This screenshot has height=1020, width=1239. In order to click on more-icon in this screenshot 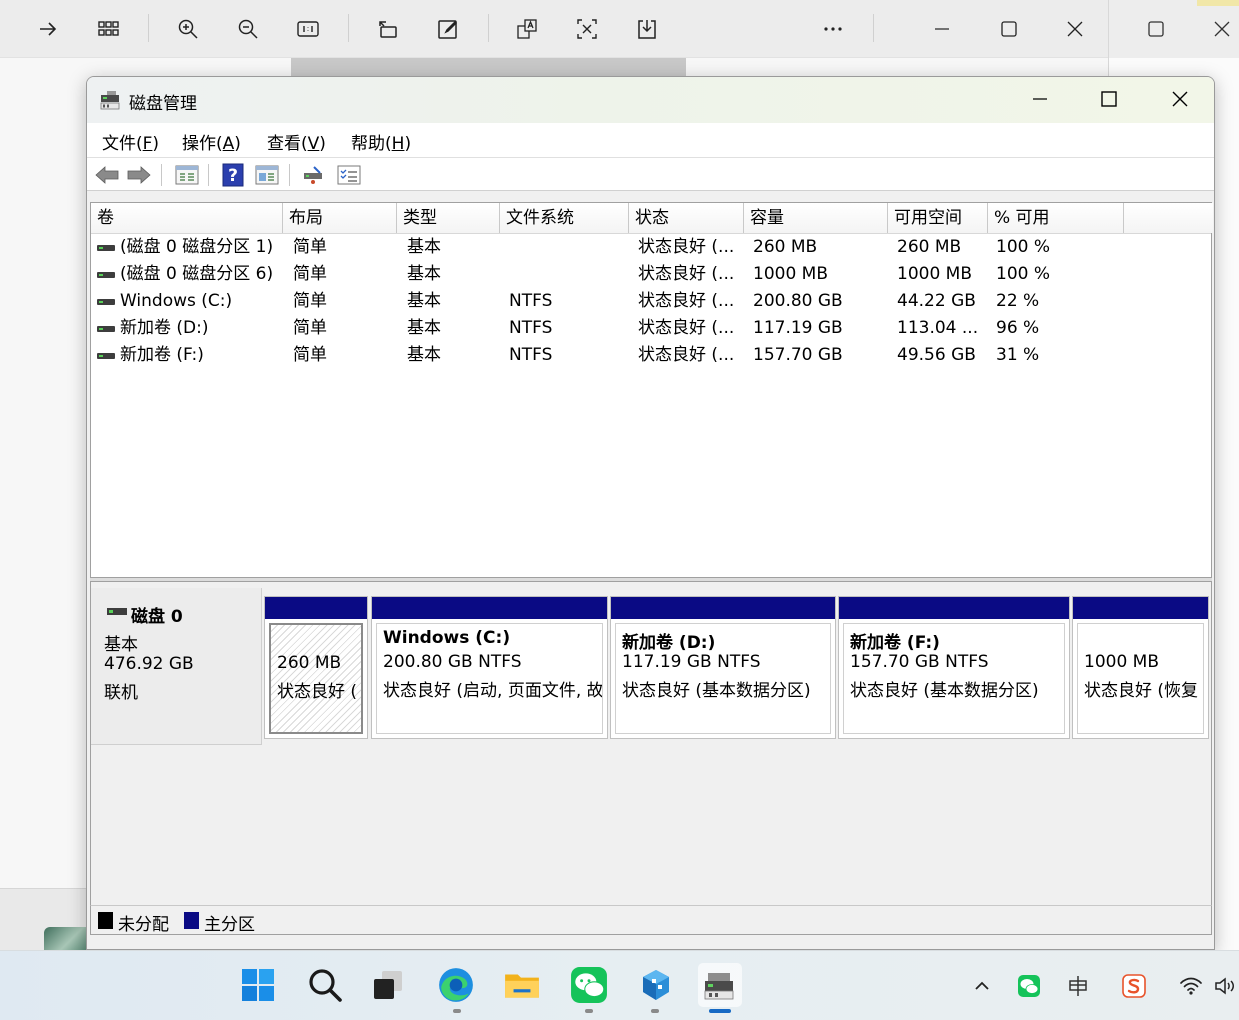, I will do `click(833, 29)`.